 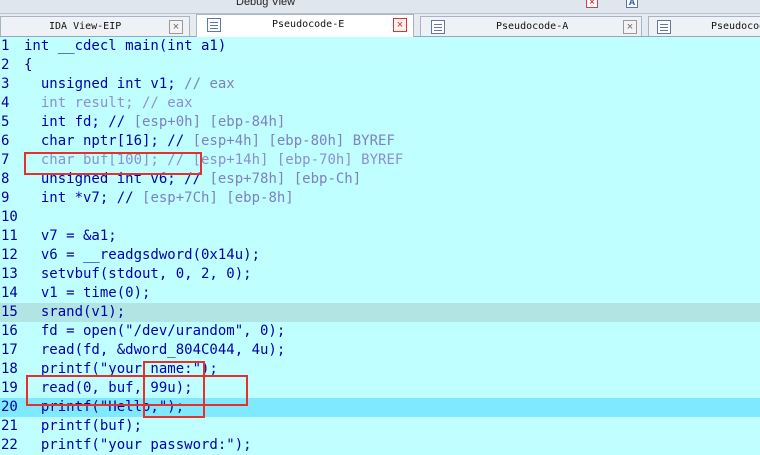 I want to click on line-number: 12, so click(x=9, y=255).